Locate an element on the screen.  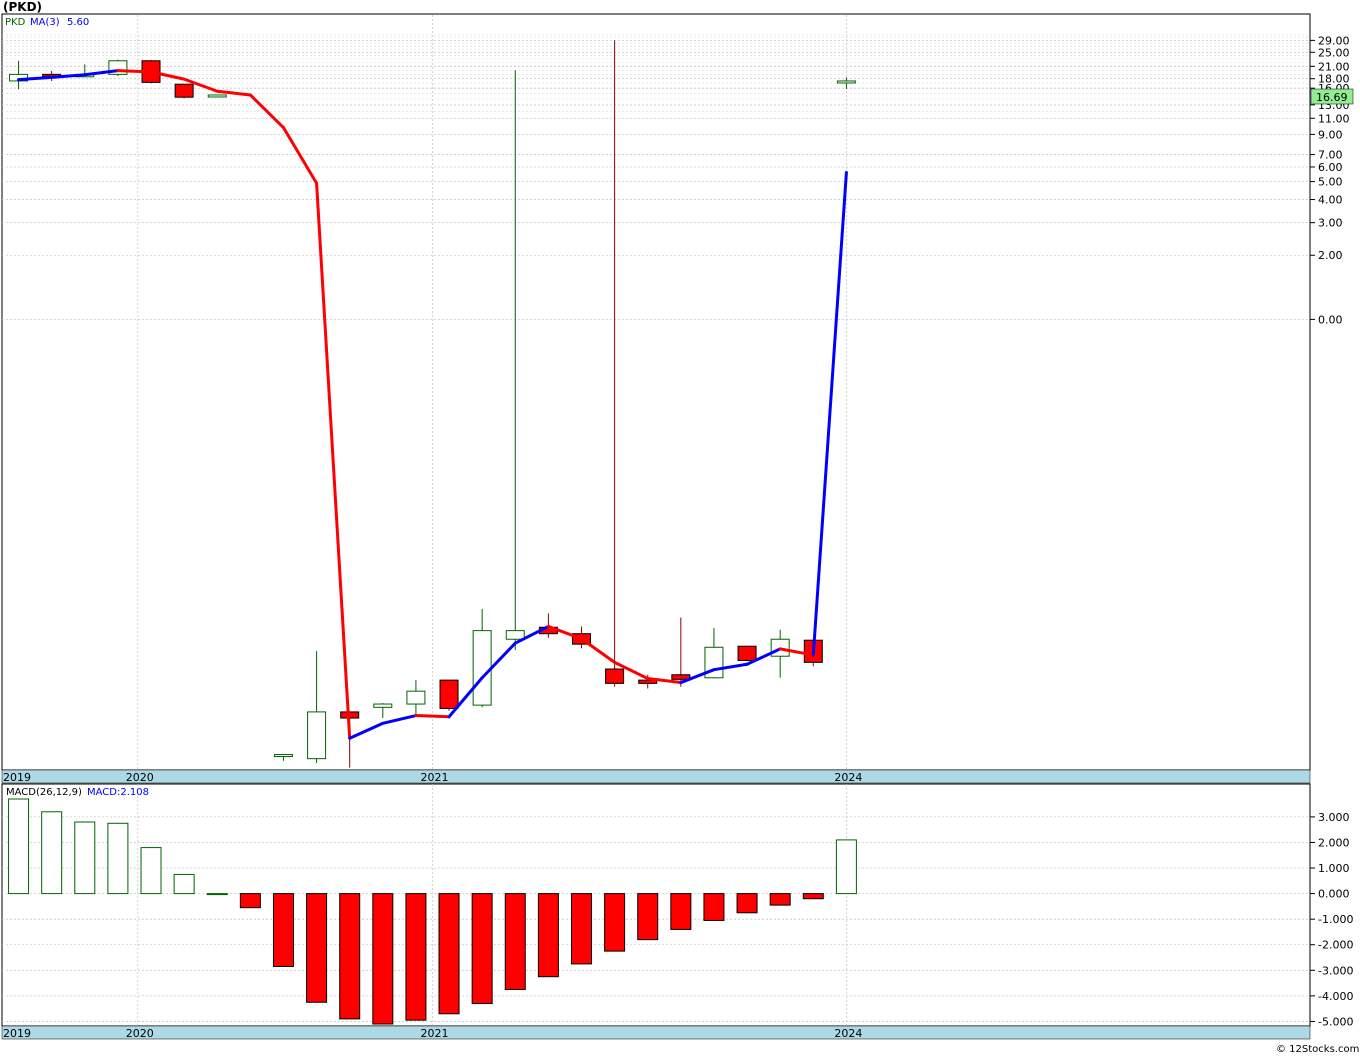
last-price-tag: 16.69 is located at coordinates (1332, 96).